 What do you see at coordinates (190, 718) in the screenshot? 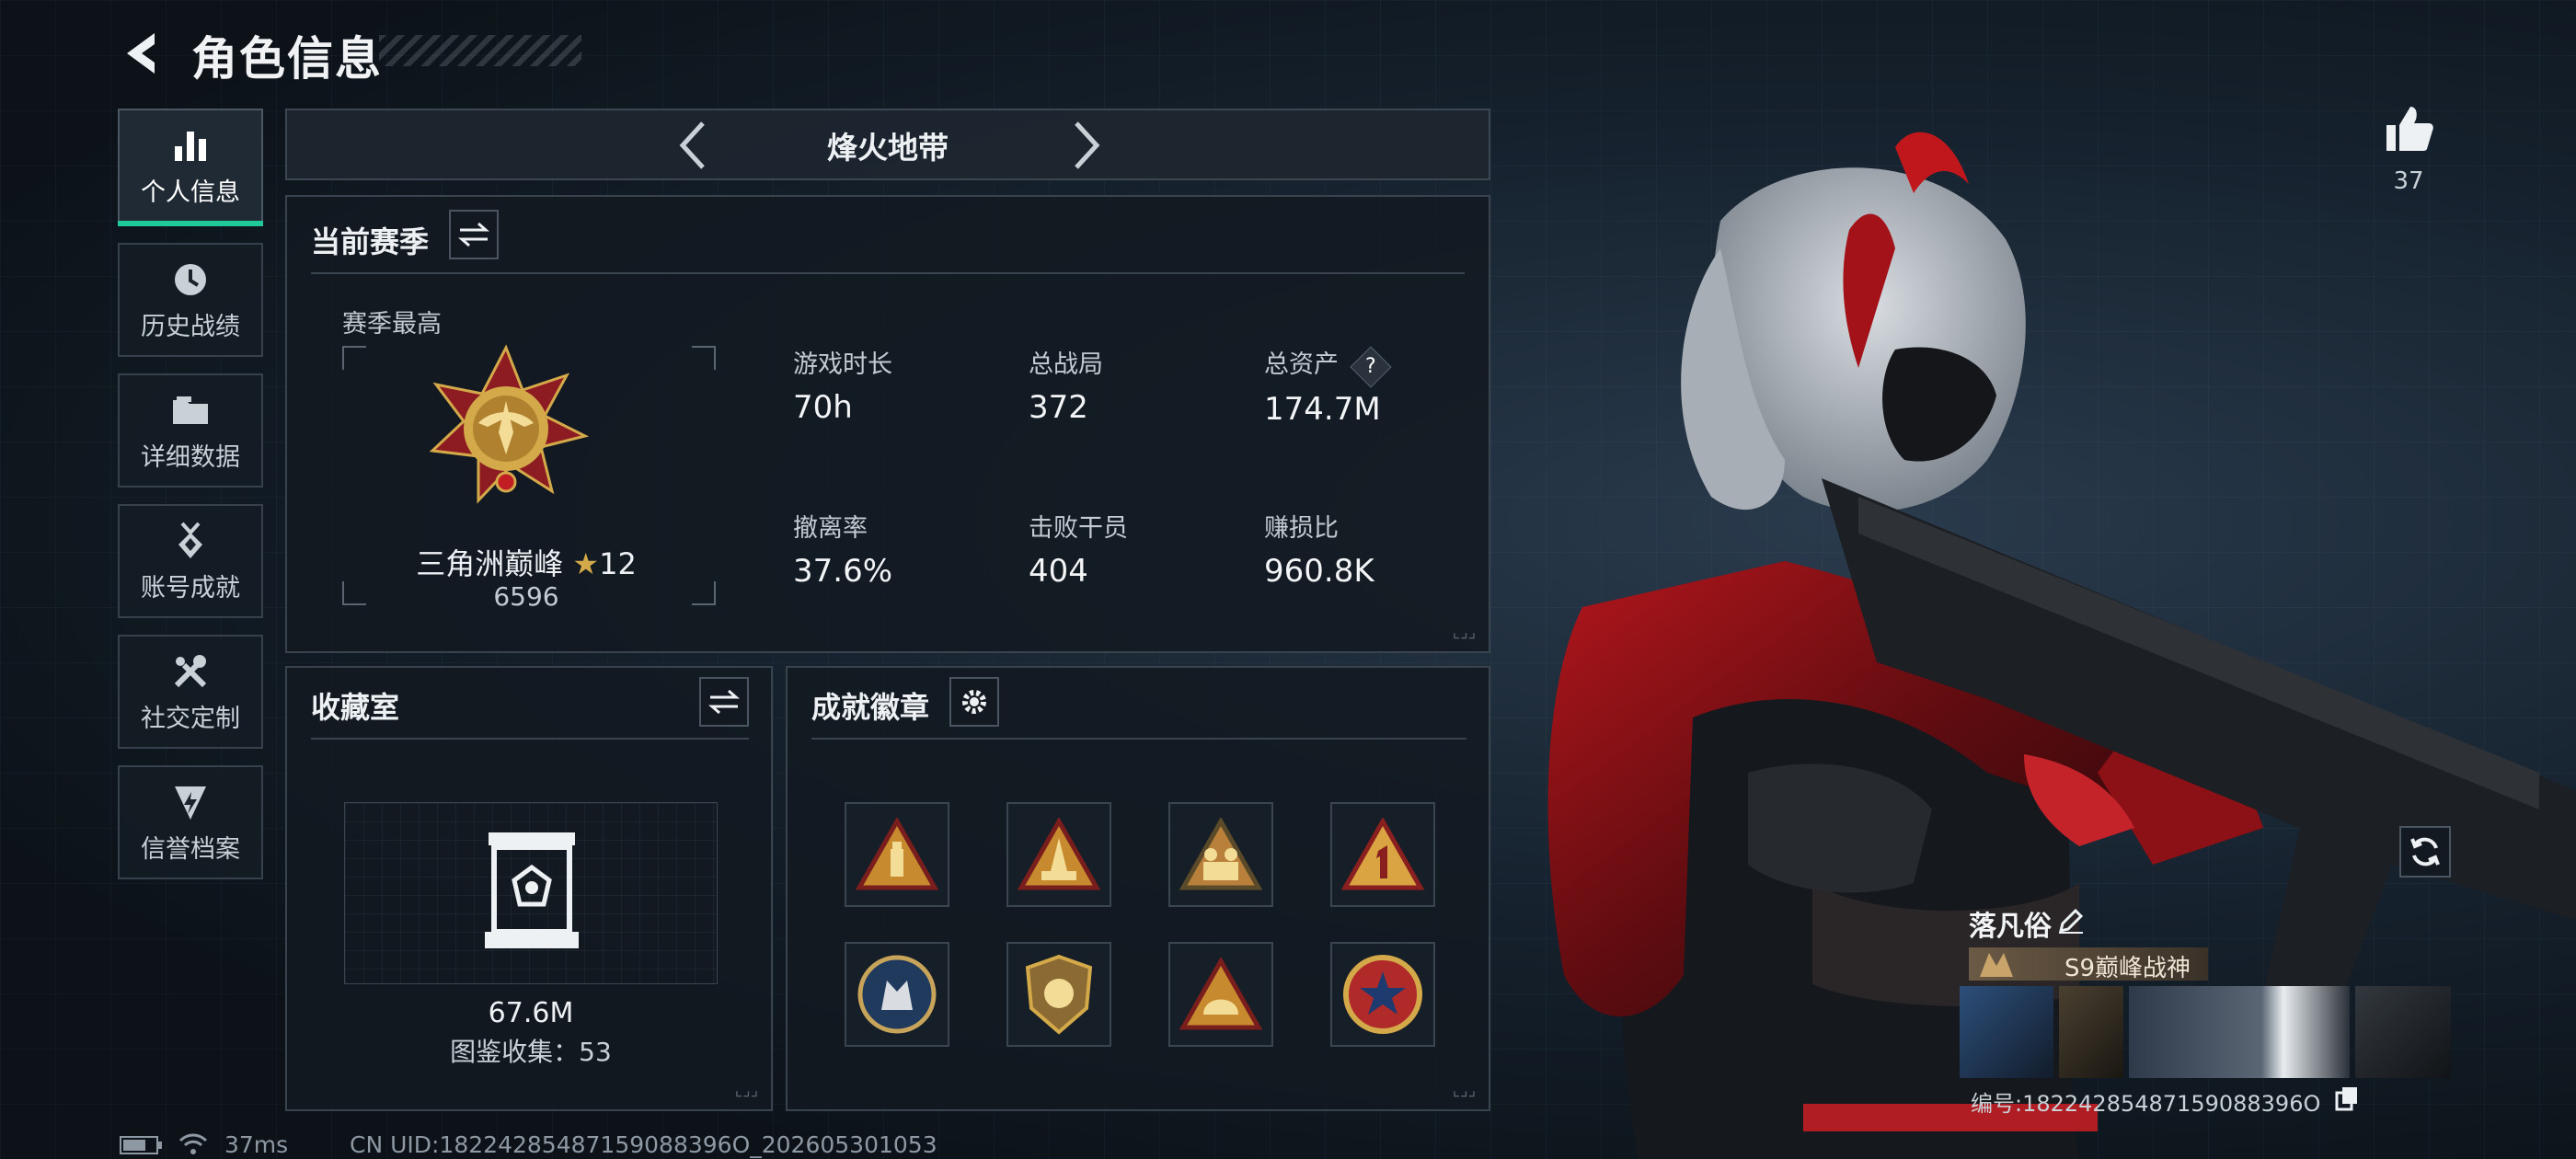
I see `sidebar-item-label: 社交定制` at bounding box center [190, 718].